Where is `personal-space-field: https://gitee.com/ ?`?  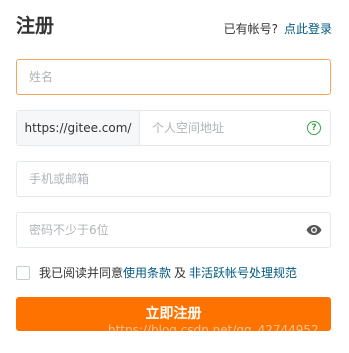
personal-space-field: https://gitee.com/ ? is located at coordinates (173, 128).